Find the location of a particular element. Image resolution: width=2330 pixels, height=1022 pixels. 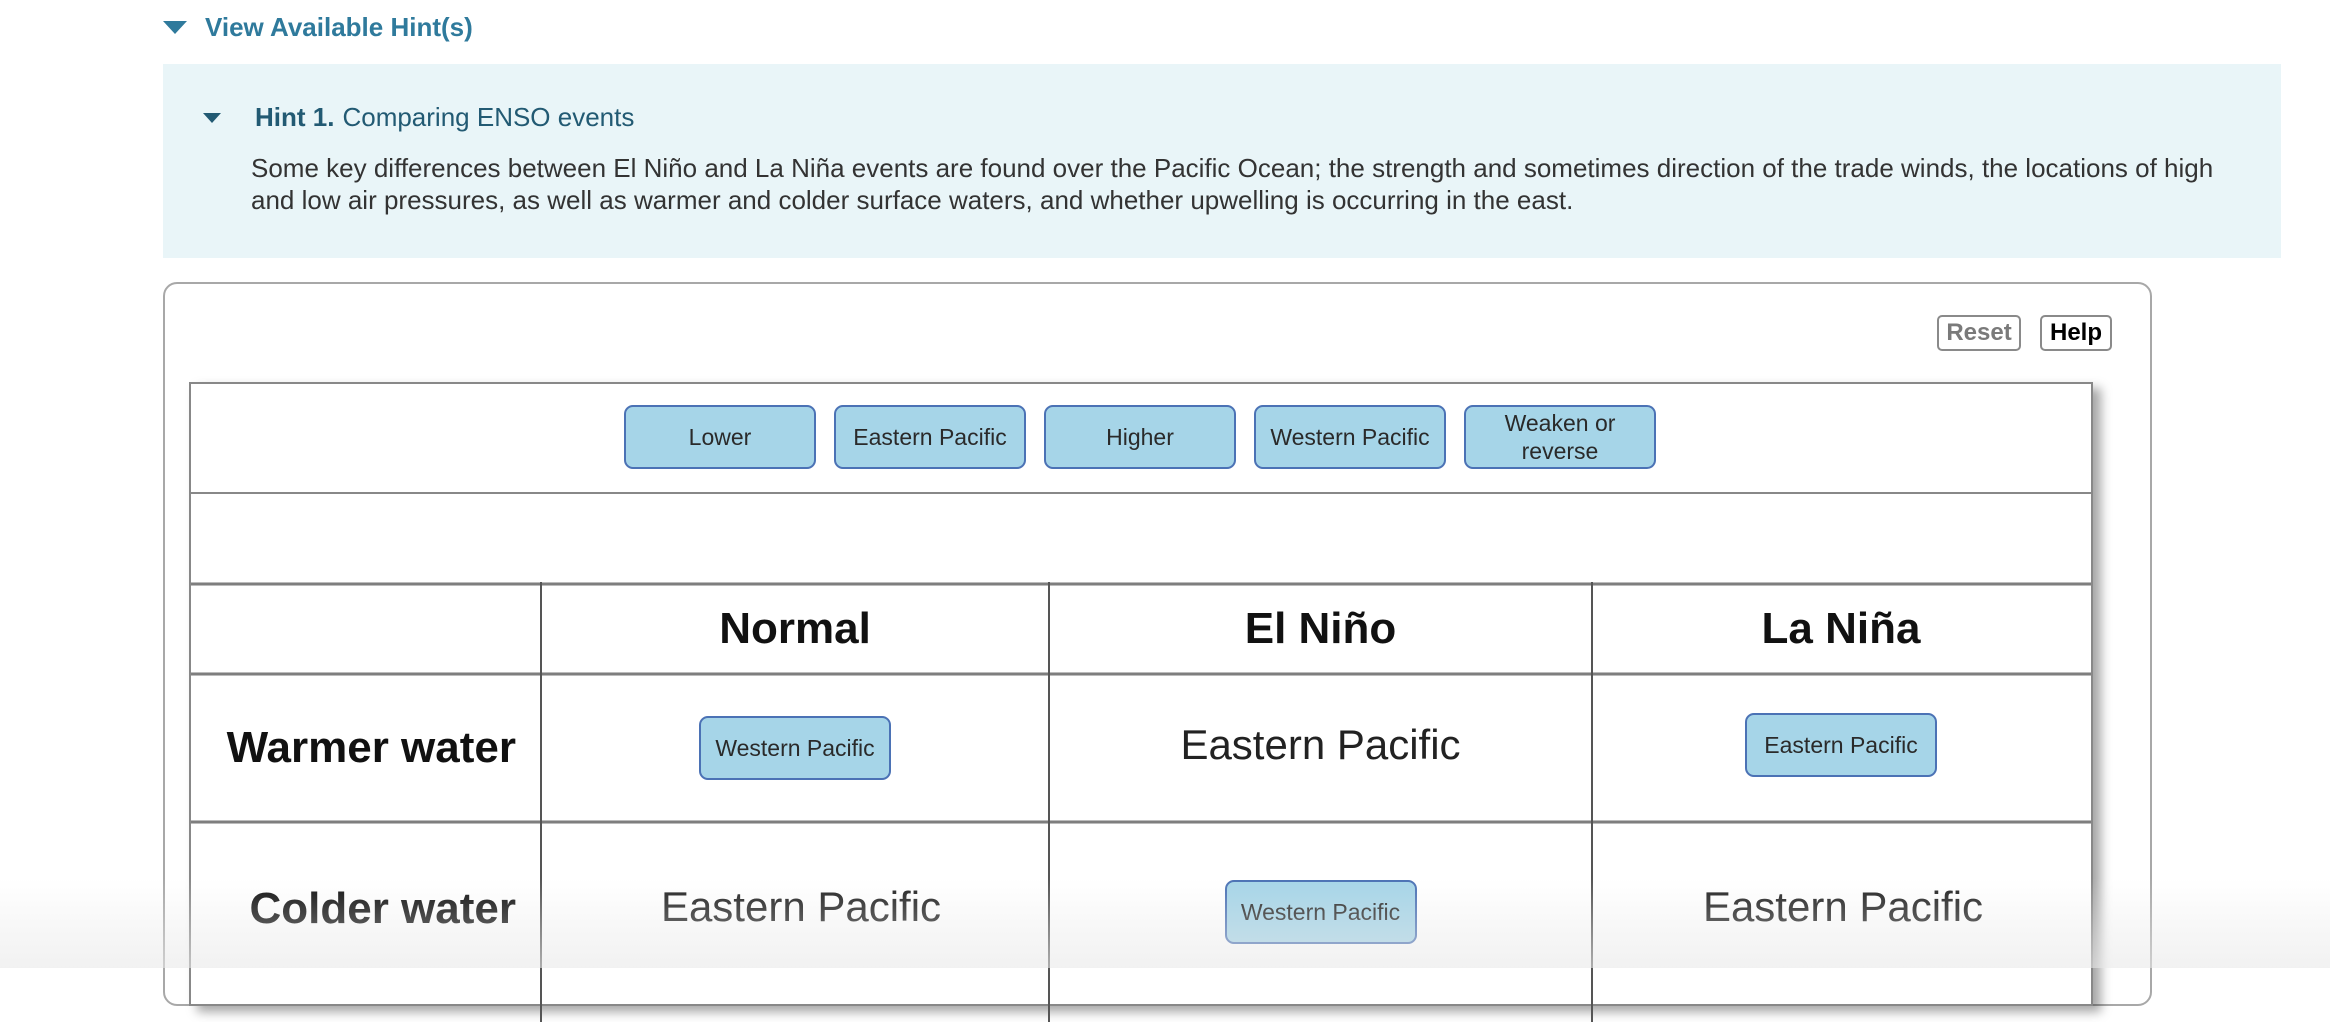

empty-drop-area is located at coordinates (1141, 538).